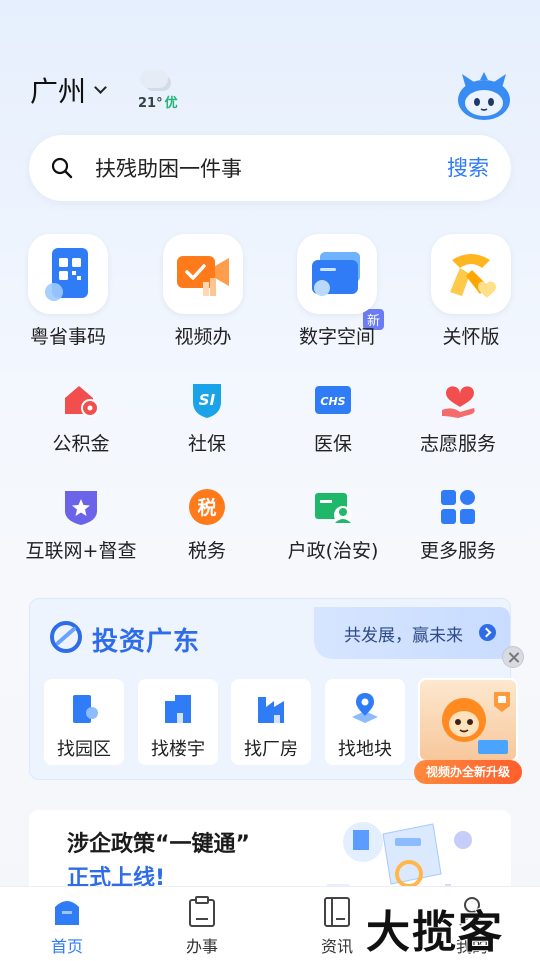 The width and height of the screenshot is (540, 961). Describe the element at coordinates (66, 637) in the screenshot. I see `invest-logo-icon` at that location.